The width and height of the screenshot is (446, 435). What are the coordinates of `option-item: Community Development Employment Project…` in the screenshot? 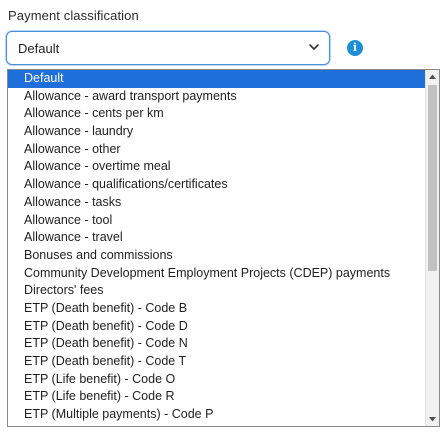 It's located at (217, 274).